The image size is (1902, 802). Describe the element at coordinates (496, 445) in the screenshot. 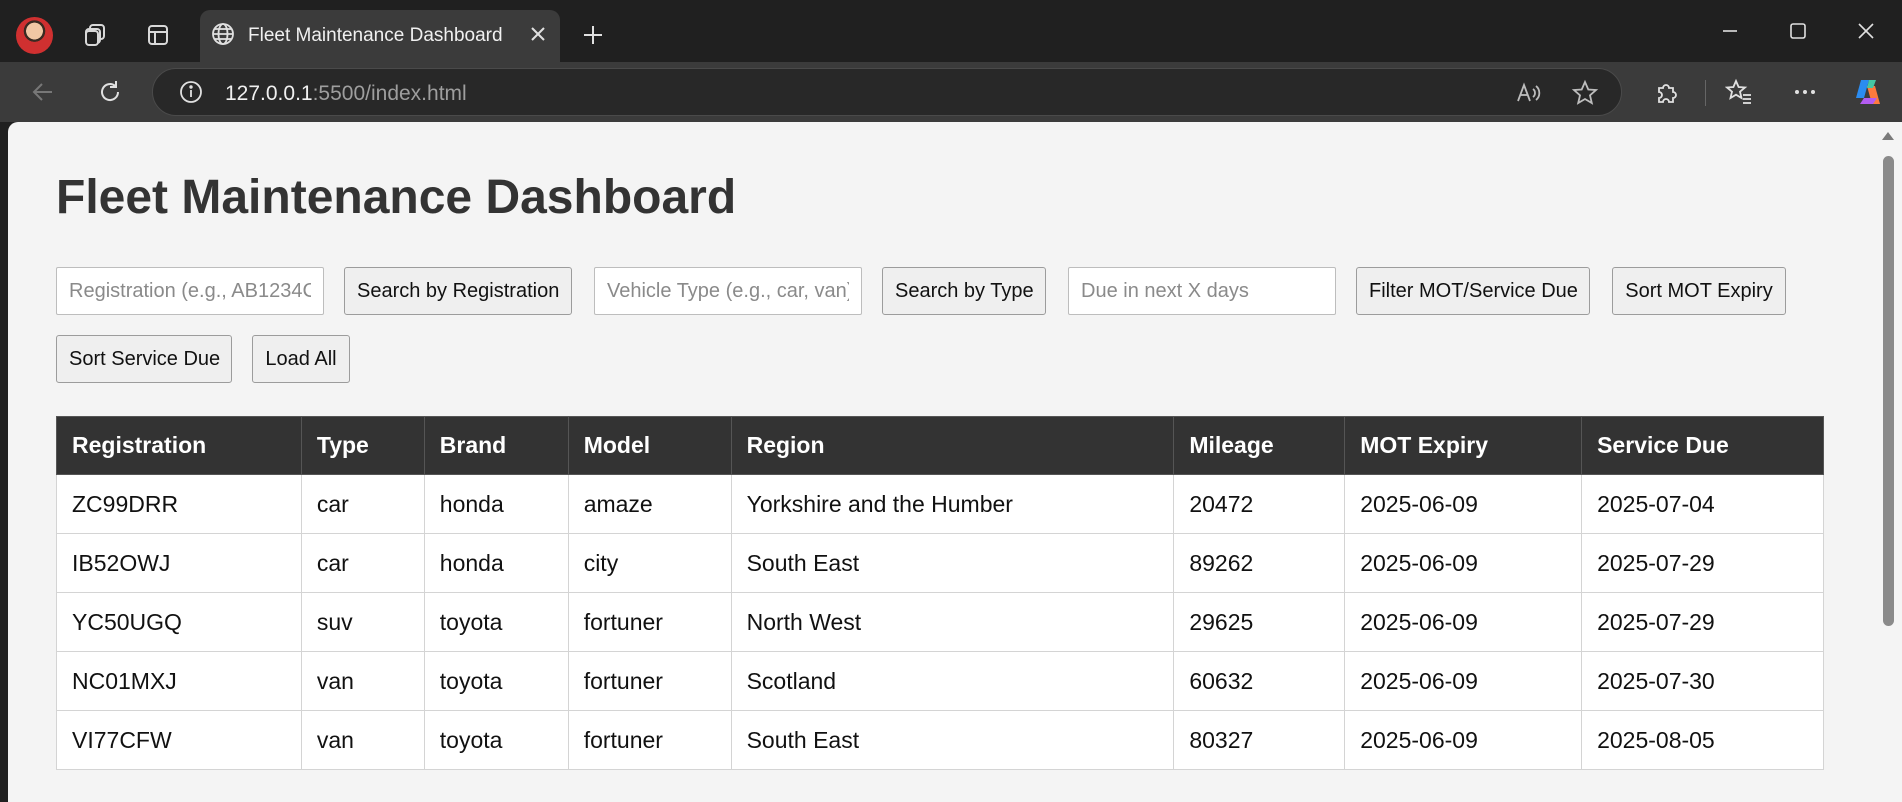

I see `column-header-brand: Brand` at that location.